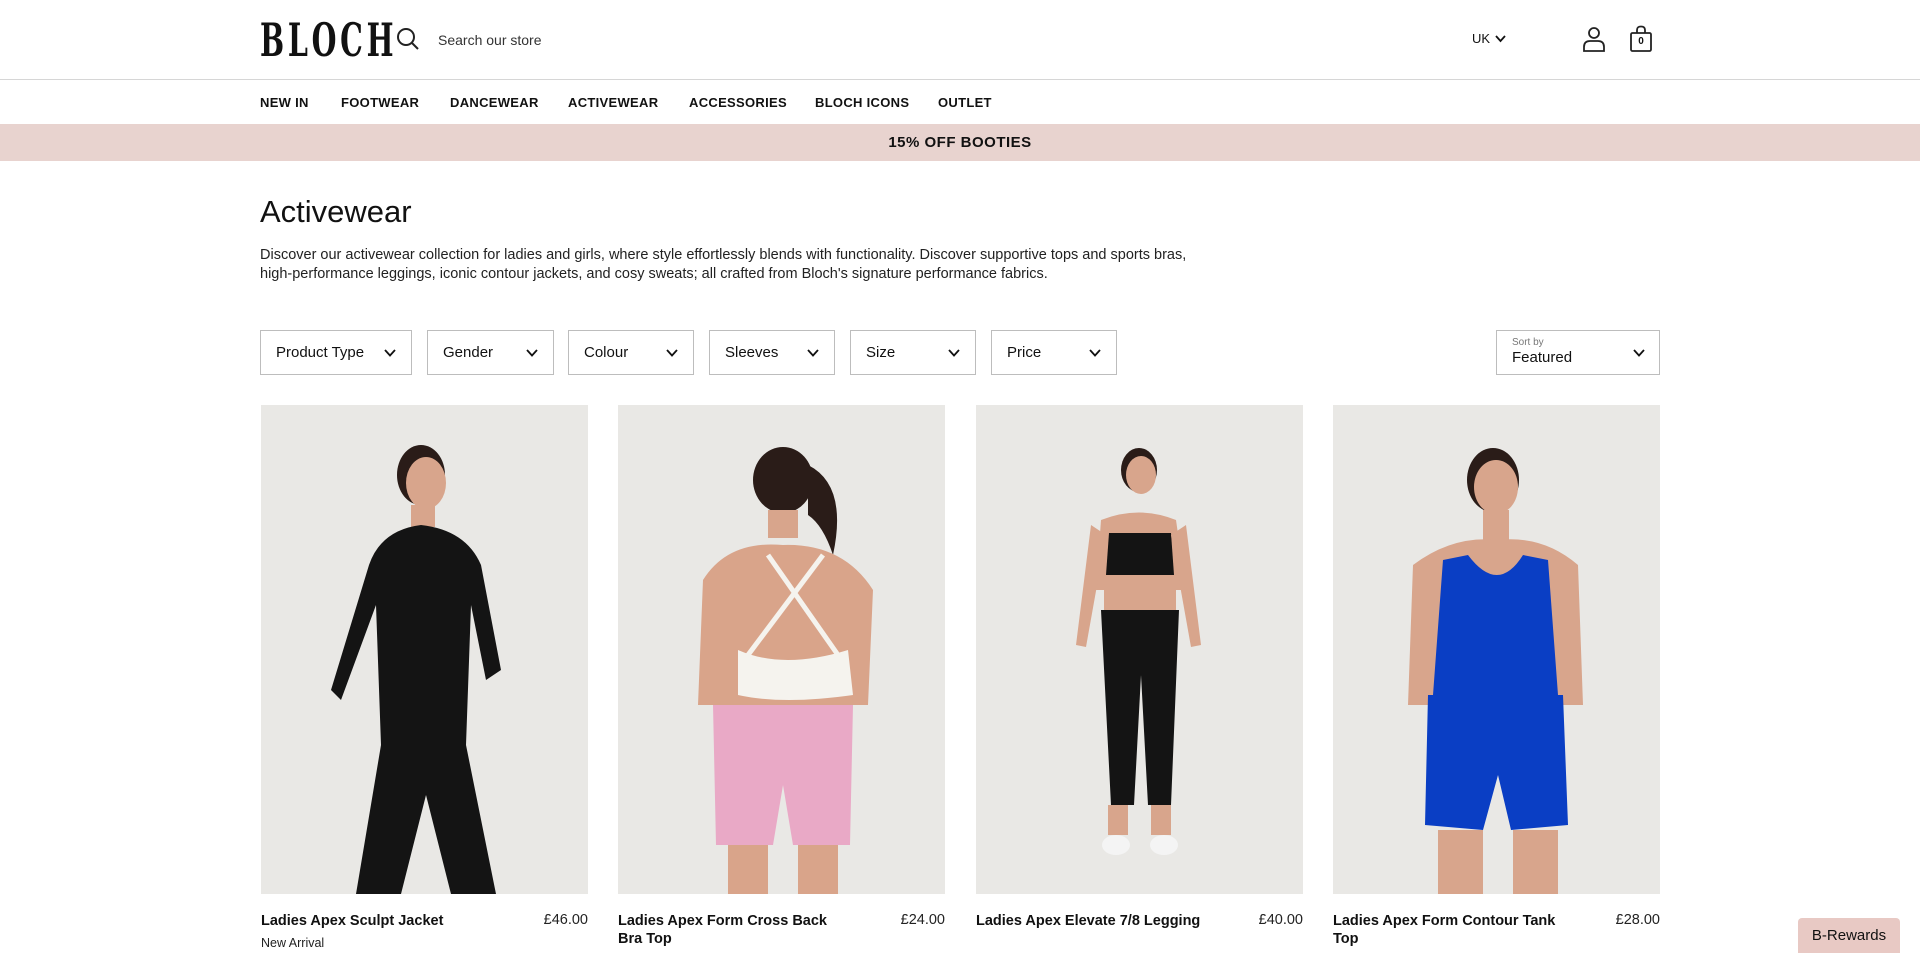  What do you see at coordinates (1448, 930) in the screenshot?
I see `product-name: Ladies Apex Form Contour Tank Top` at bounding box center [1448, 930].